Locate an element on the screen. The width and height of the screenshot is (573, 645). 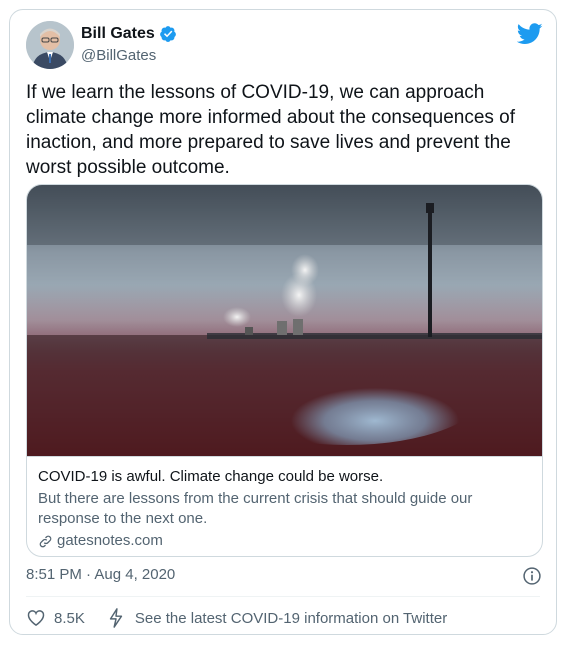
heart-icon is located at coordinates (36, 618).